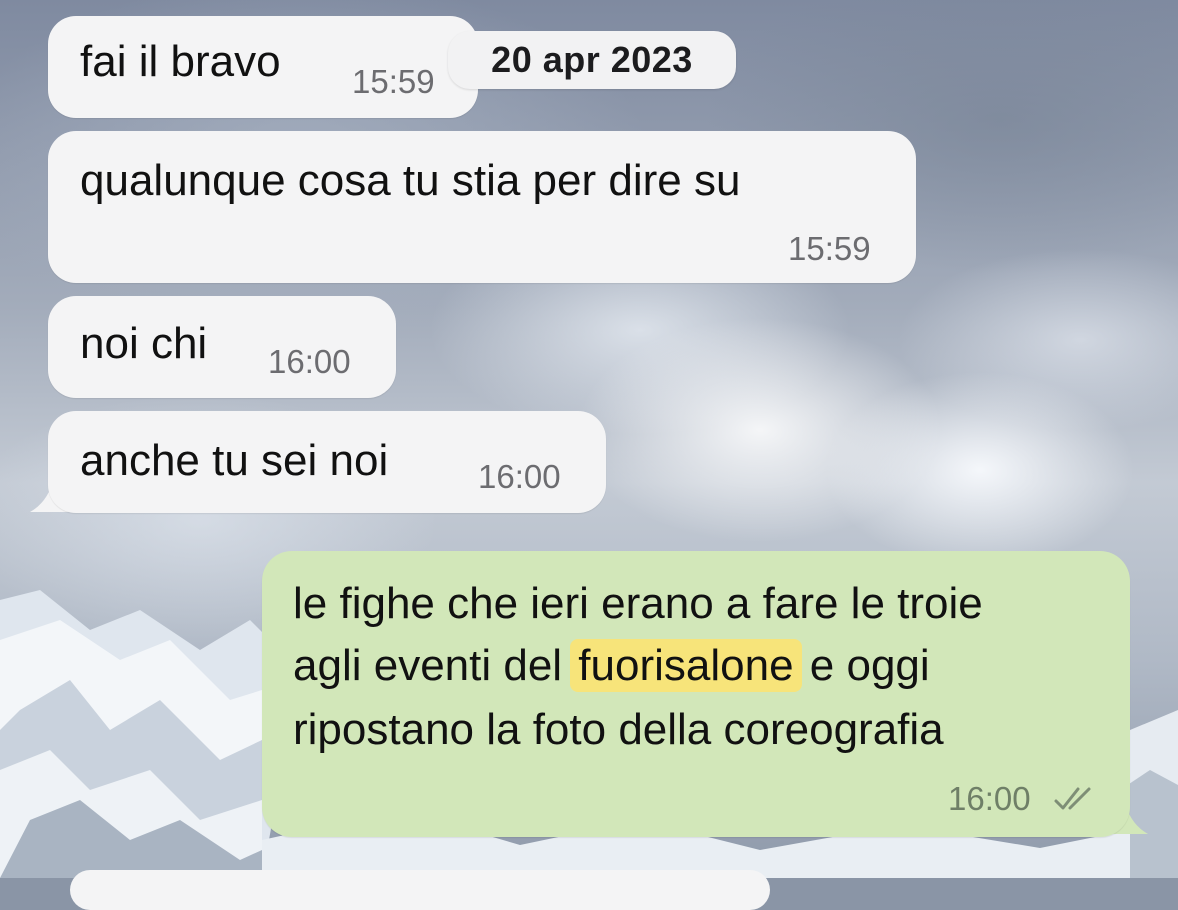 This screenshot has width=1178, height=910. I want to click on message-text: anche tu sei noi, so click(234, 460).